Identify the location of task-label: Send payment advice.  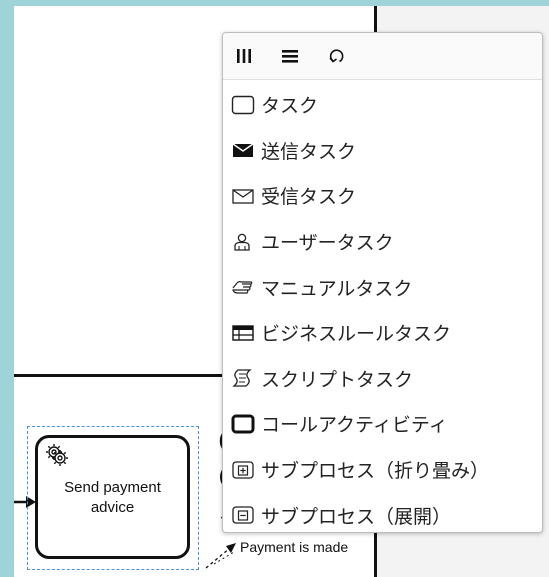
(112, 497).